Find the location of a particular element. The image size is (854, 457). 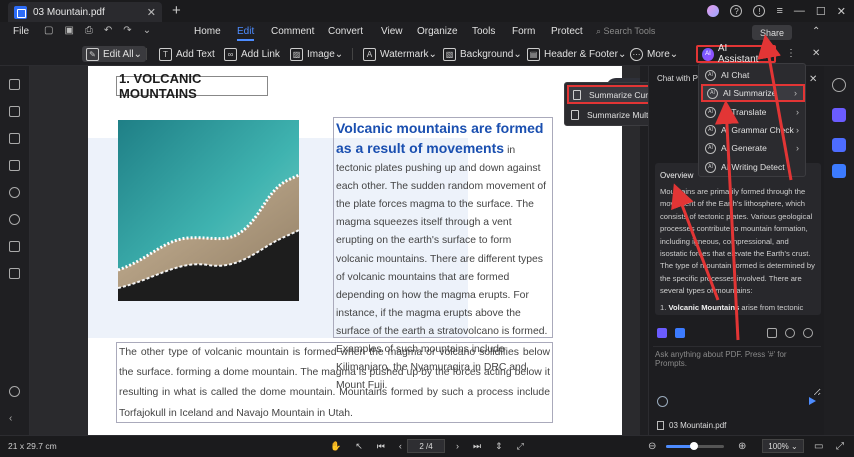

close-tab-icon: ✕ is located at coordinates (151, 12).